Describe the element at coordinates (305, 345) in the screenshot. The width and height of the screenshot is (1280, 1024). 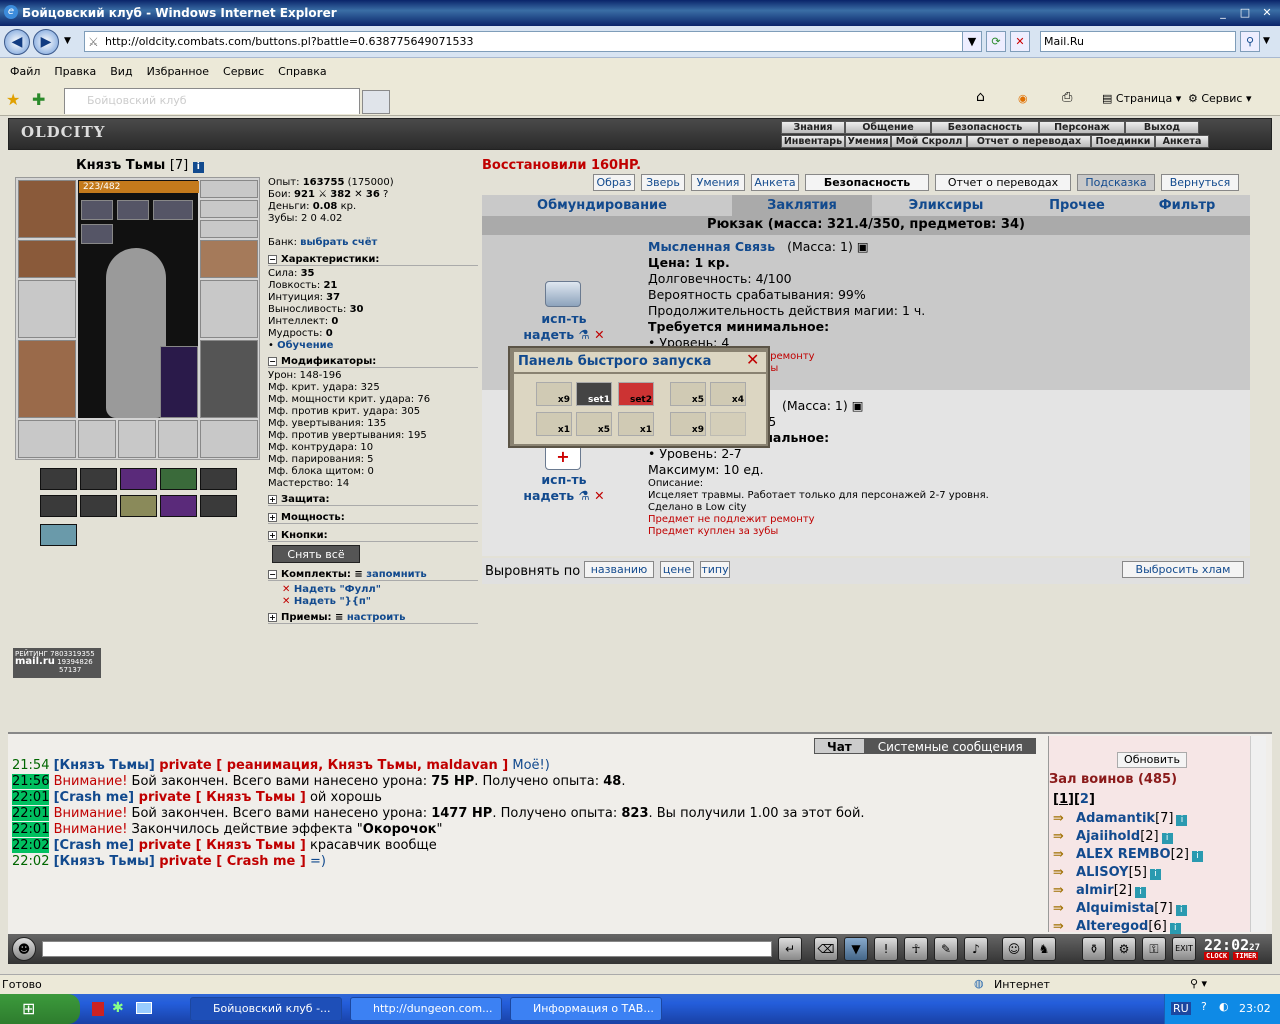
I see `training-link-text: Обучение` at that location.